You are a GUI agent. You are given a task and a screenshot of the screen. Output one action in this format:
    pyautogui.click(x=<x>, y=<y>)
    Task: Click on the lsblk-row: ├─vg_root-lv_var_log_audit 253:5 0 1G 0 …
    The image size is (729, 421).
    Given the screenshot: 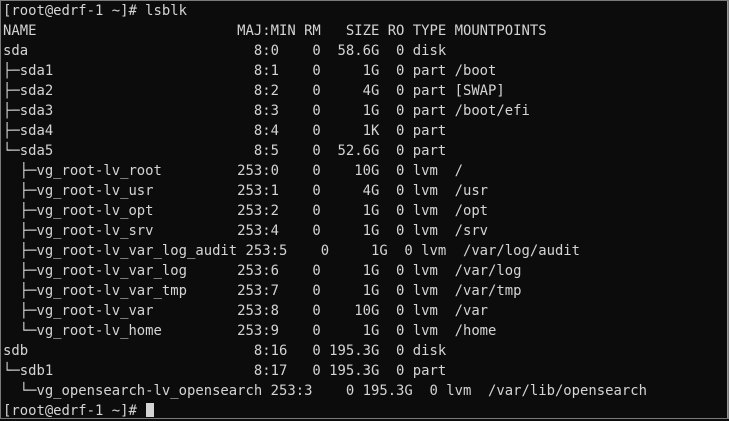 What is the action you would take?
    pyautogui.click(x=292, y=251)
    